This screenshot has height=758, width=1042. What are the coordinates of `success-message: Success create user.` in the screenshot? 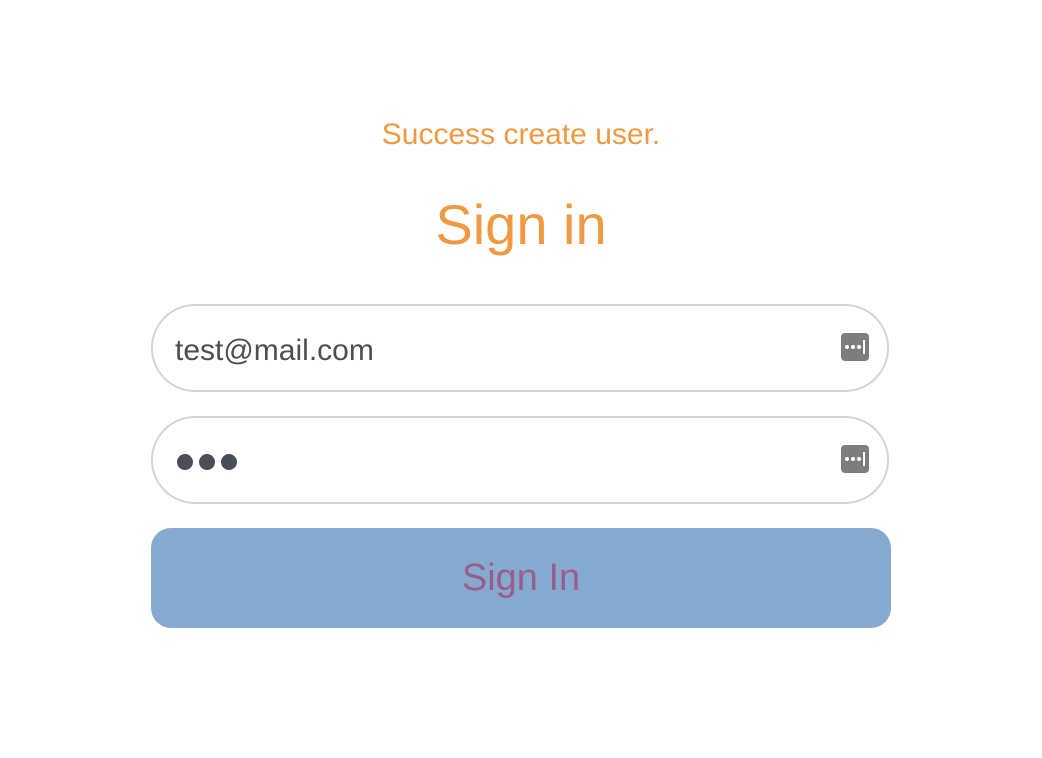 It's located at (521, 134).